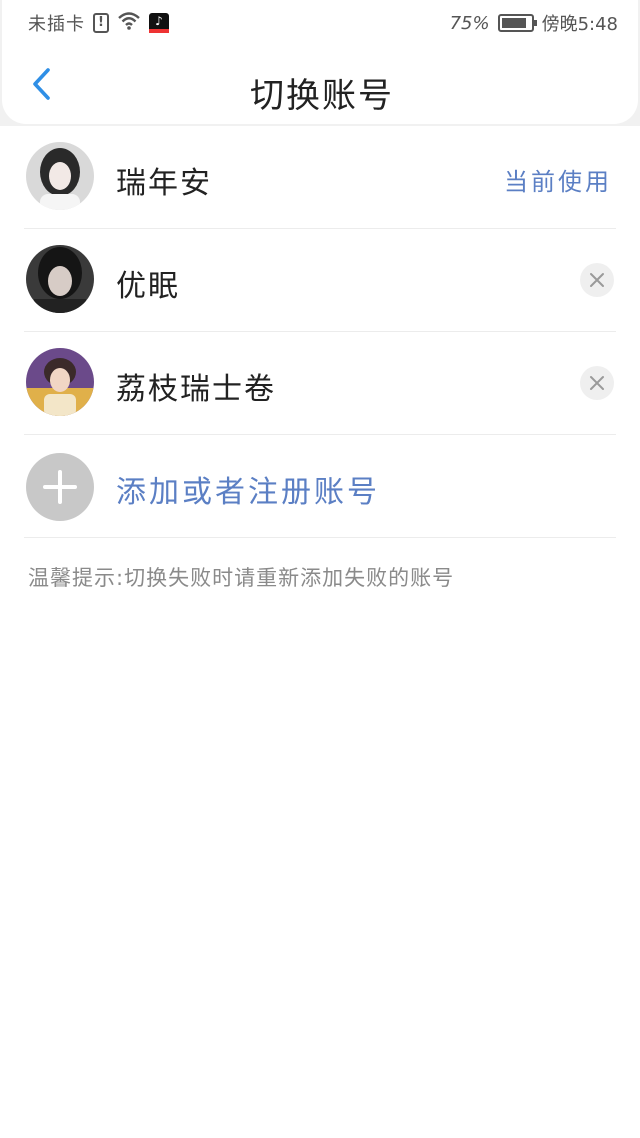  I want to click on page-title: 切换账号, so click(322, 96).